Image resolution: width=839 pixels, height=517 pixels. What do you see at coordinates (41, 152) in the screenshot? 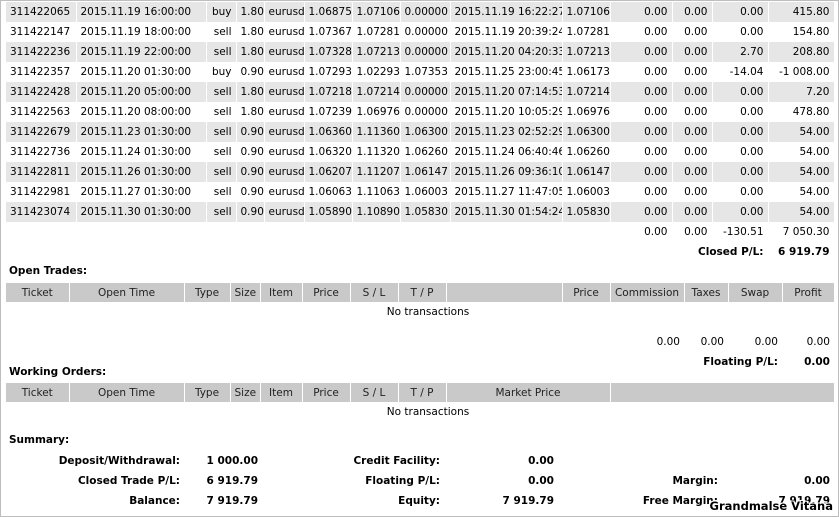
I see `cell-ticket: 311422736` at bounding box center [41, 152].